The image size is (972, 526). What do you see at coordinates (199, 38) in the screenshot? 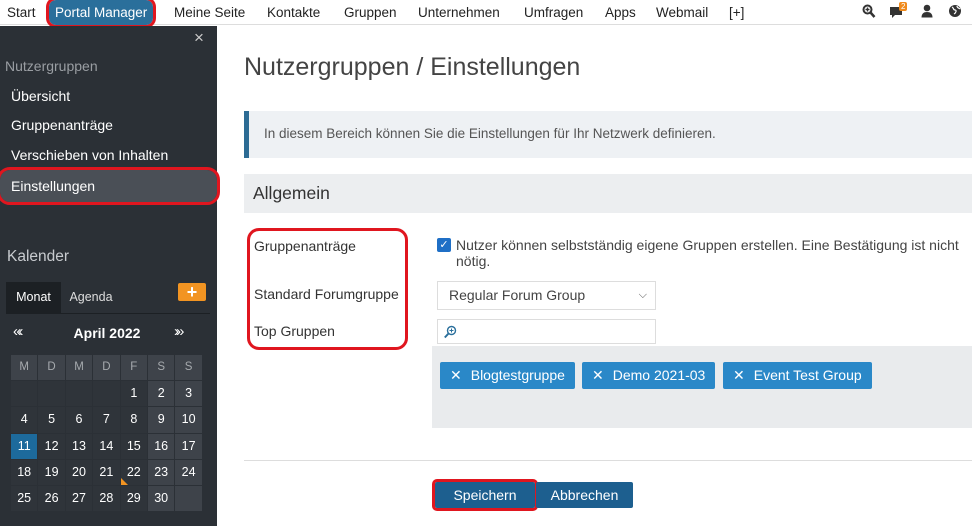
I see `close-icon: ×` at bounding box center [199, 38].